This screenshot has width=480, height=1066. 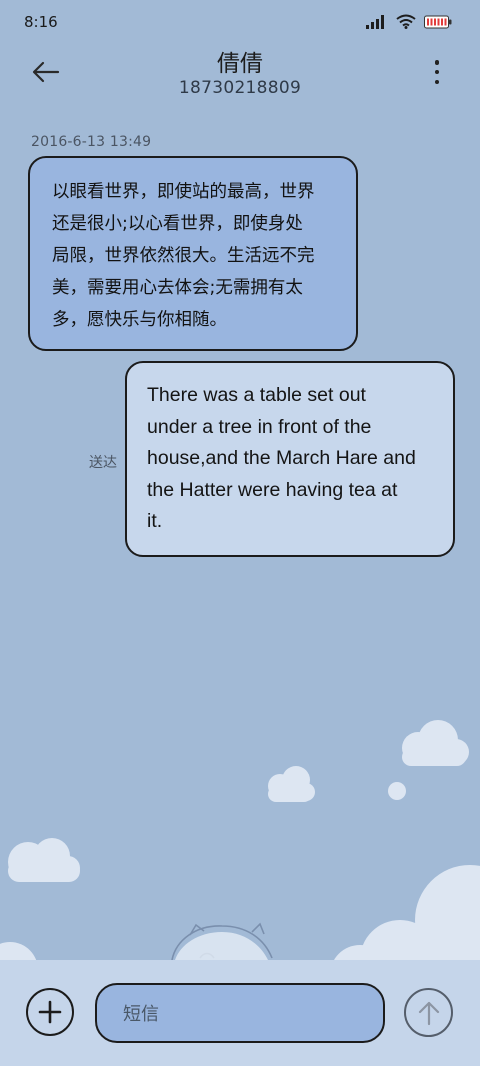 What do you see at coordinates (103, 463) in the screenshot?
I see `delivery-status: 送达` at bounding box center [103, 463].